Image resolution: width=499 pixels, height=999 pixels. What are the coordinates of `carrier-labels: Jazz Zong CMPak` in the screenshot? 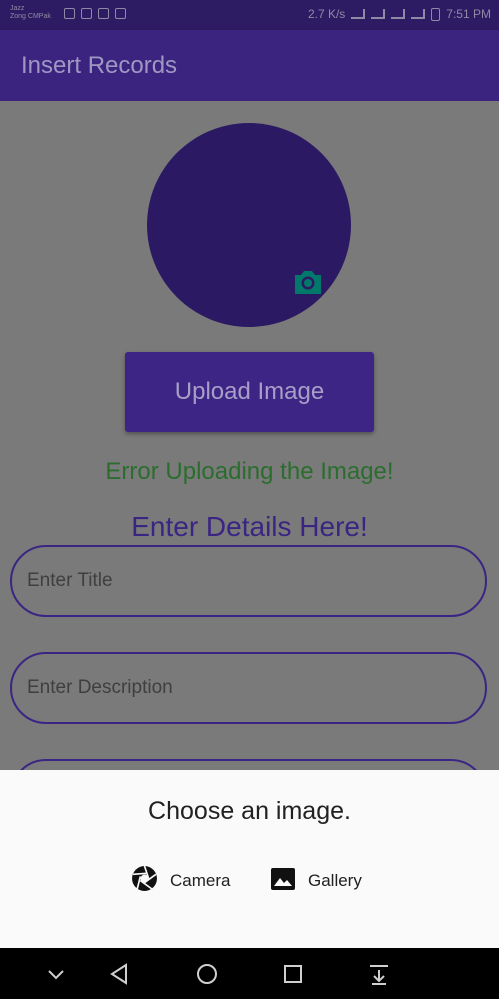 It's located at (30, 13).